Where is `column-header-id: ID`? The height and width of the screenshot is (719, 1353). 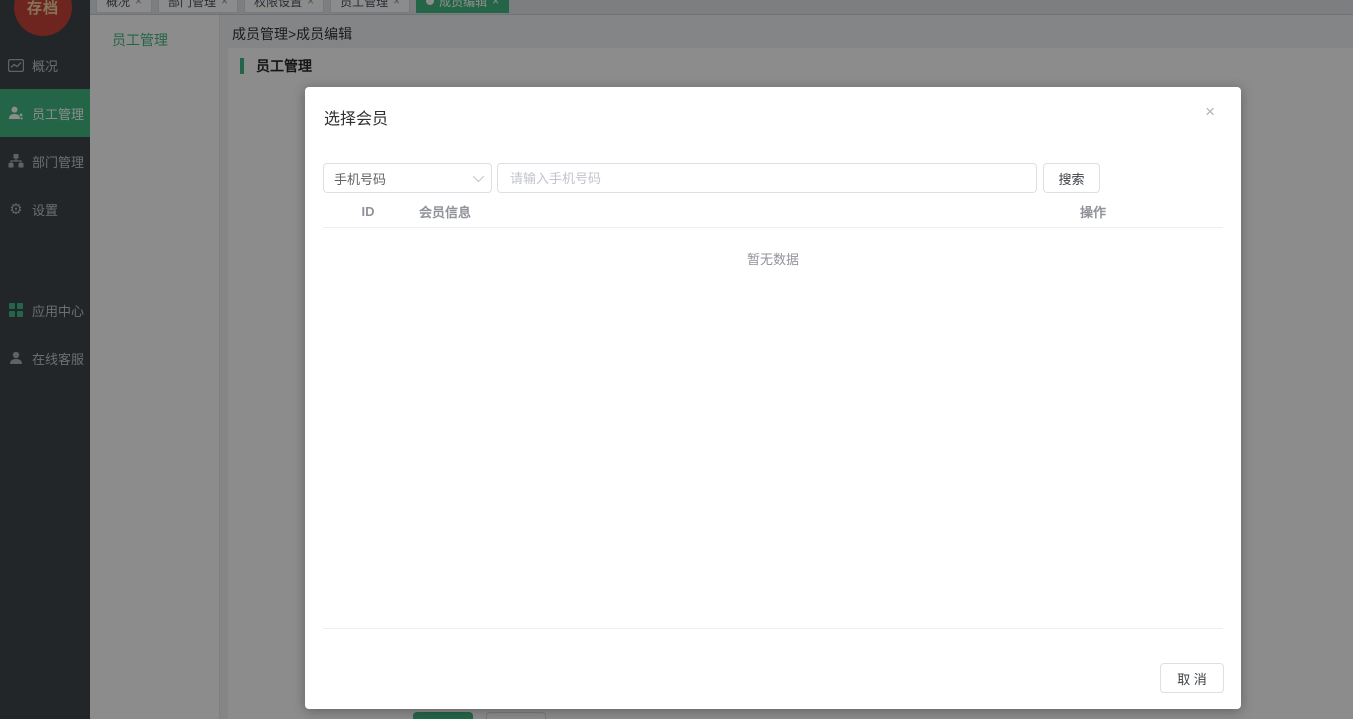
column-header-id: ID is located at coordinates (368, 211).